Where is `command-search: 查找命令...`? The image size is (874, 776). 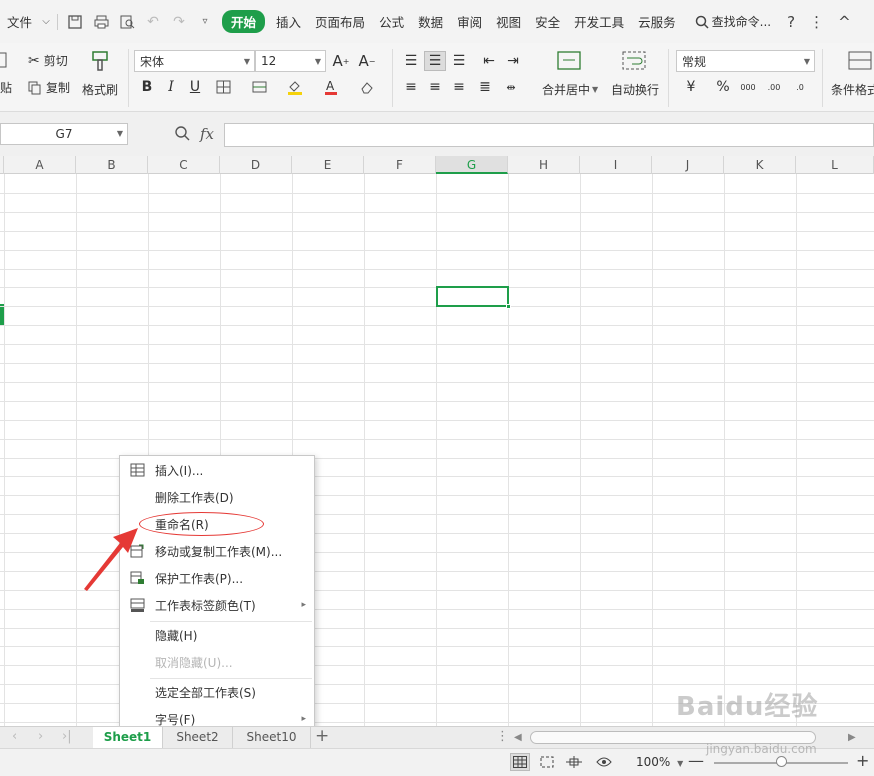
command-search: 查找命令... is located at coordinates (733, 21).